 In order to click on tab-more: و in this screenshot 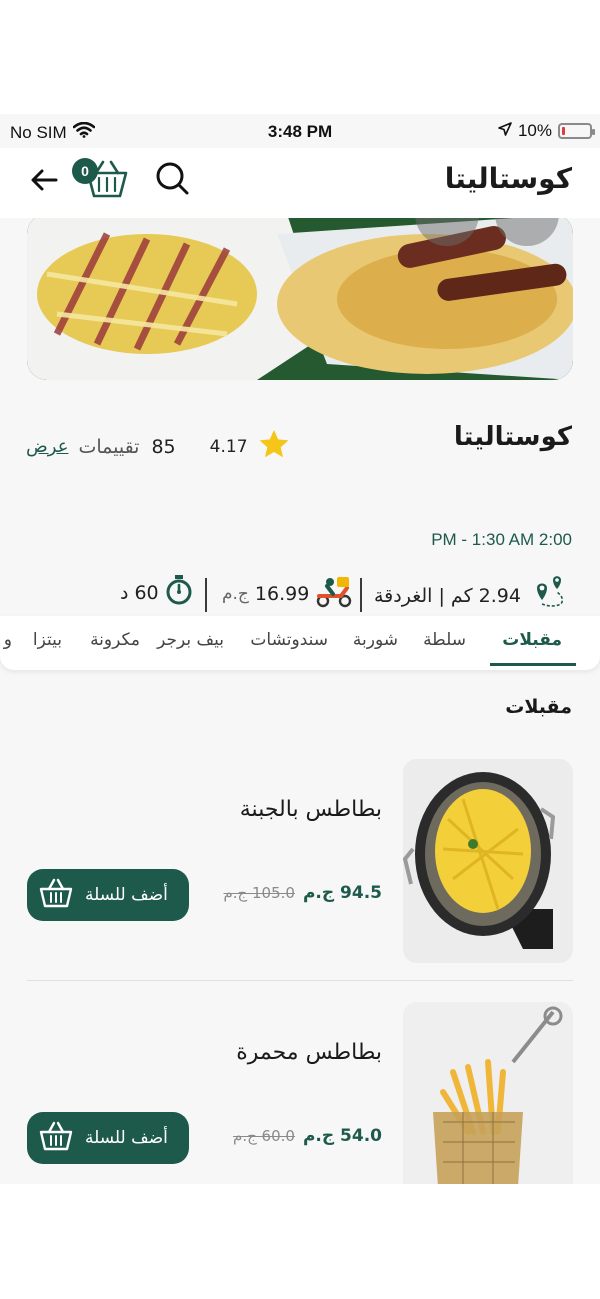, I will do `click(8, 640)`.